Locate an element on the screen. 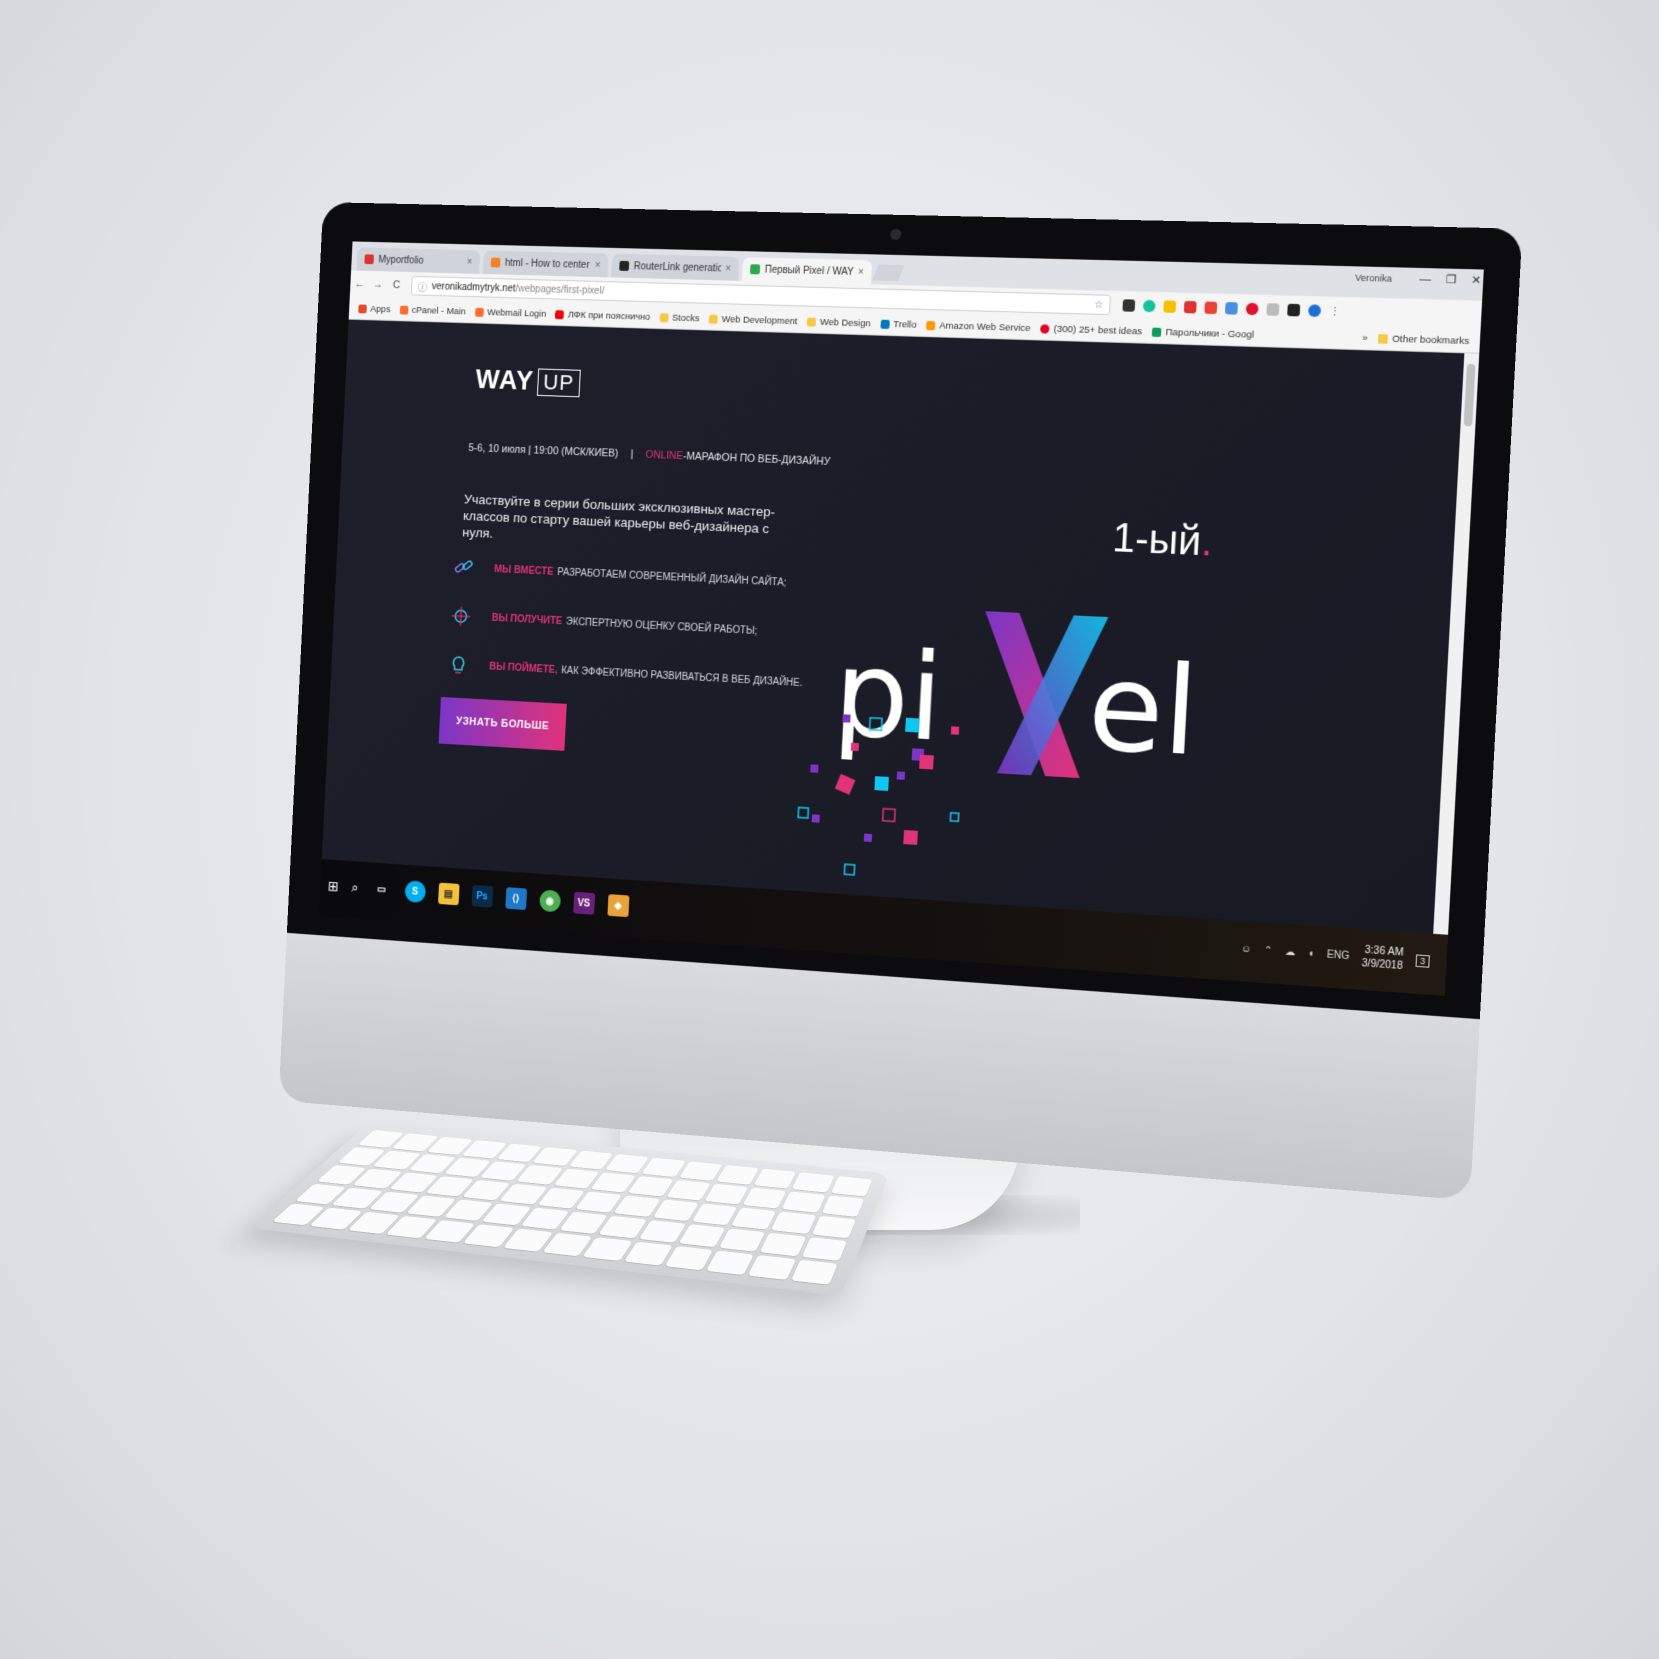  language-indicator: ENG is located at coordinates (1337, 955).